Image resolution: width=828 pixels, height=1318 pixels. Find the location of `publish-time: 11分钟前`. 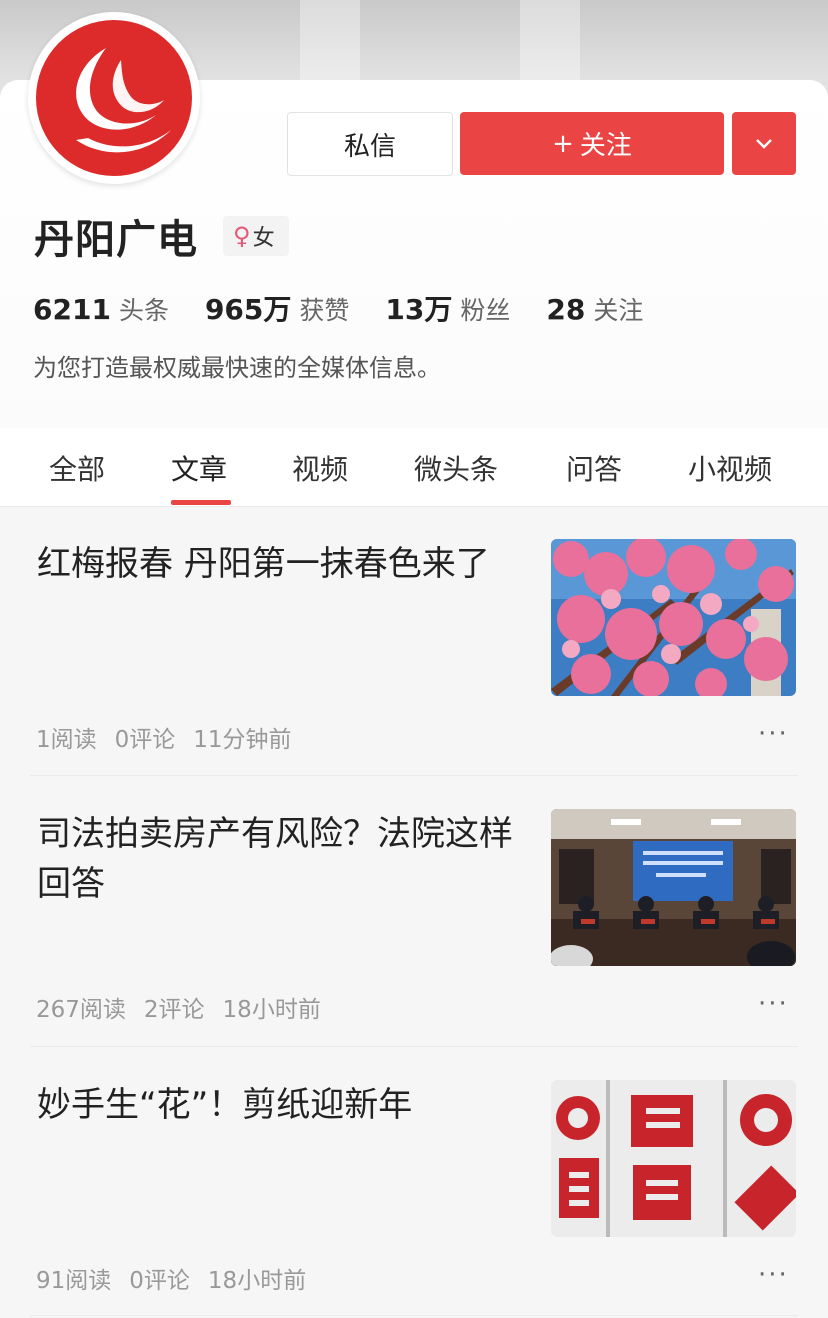

publish-time: 11分钟前 is located at coordinates (242, 740).